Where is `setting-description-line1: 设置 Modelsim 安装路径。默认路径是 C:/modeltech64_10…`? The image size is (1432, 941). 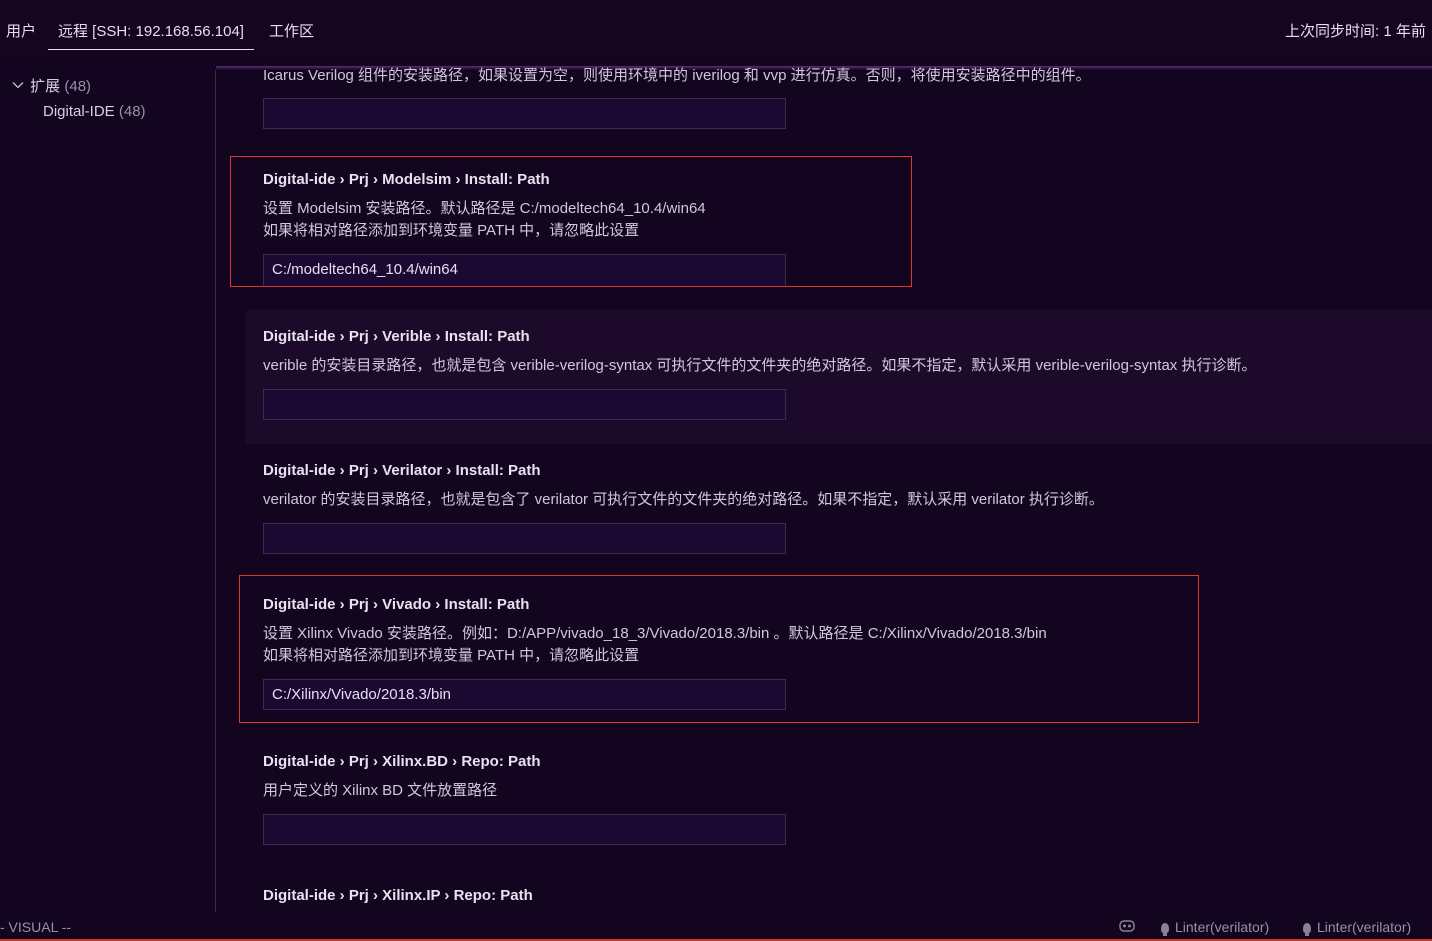
setting-description-line1: 设置 Modelsim 安装路径。默认路径是 C:/modeltech64_10… is located at coordinates (484, 208).